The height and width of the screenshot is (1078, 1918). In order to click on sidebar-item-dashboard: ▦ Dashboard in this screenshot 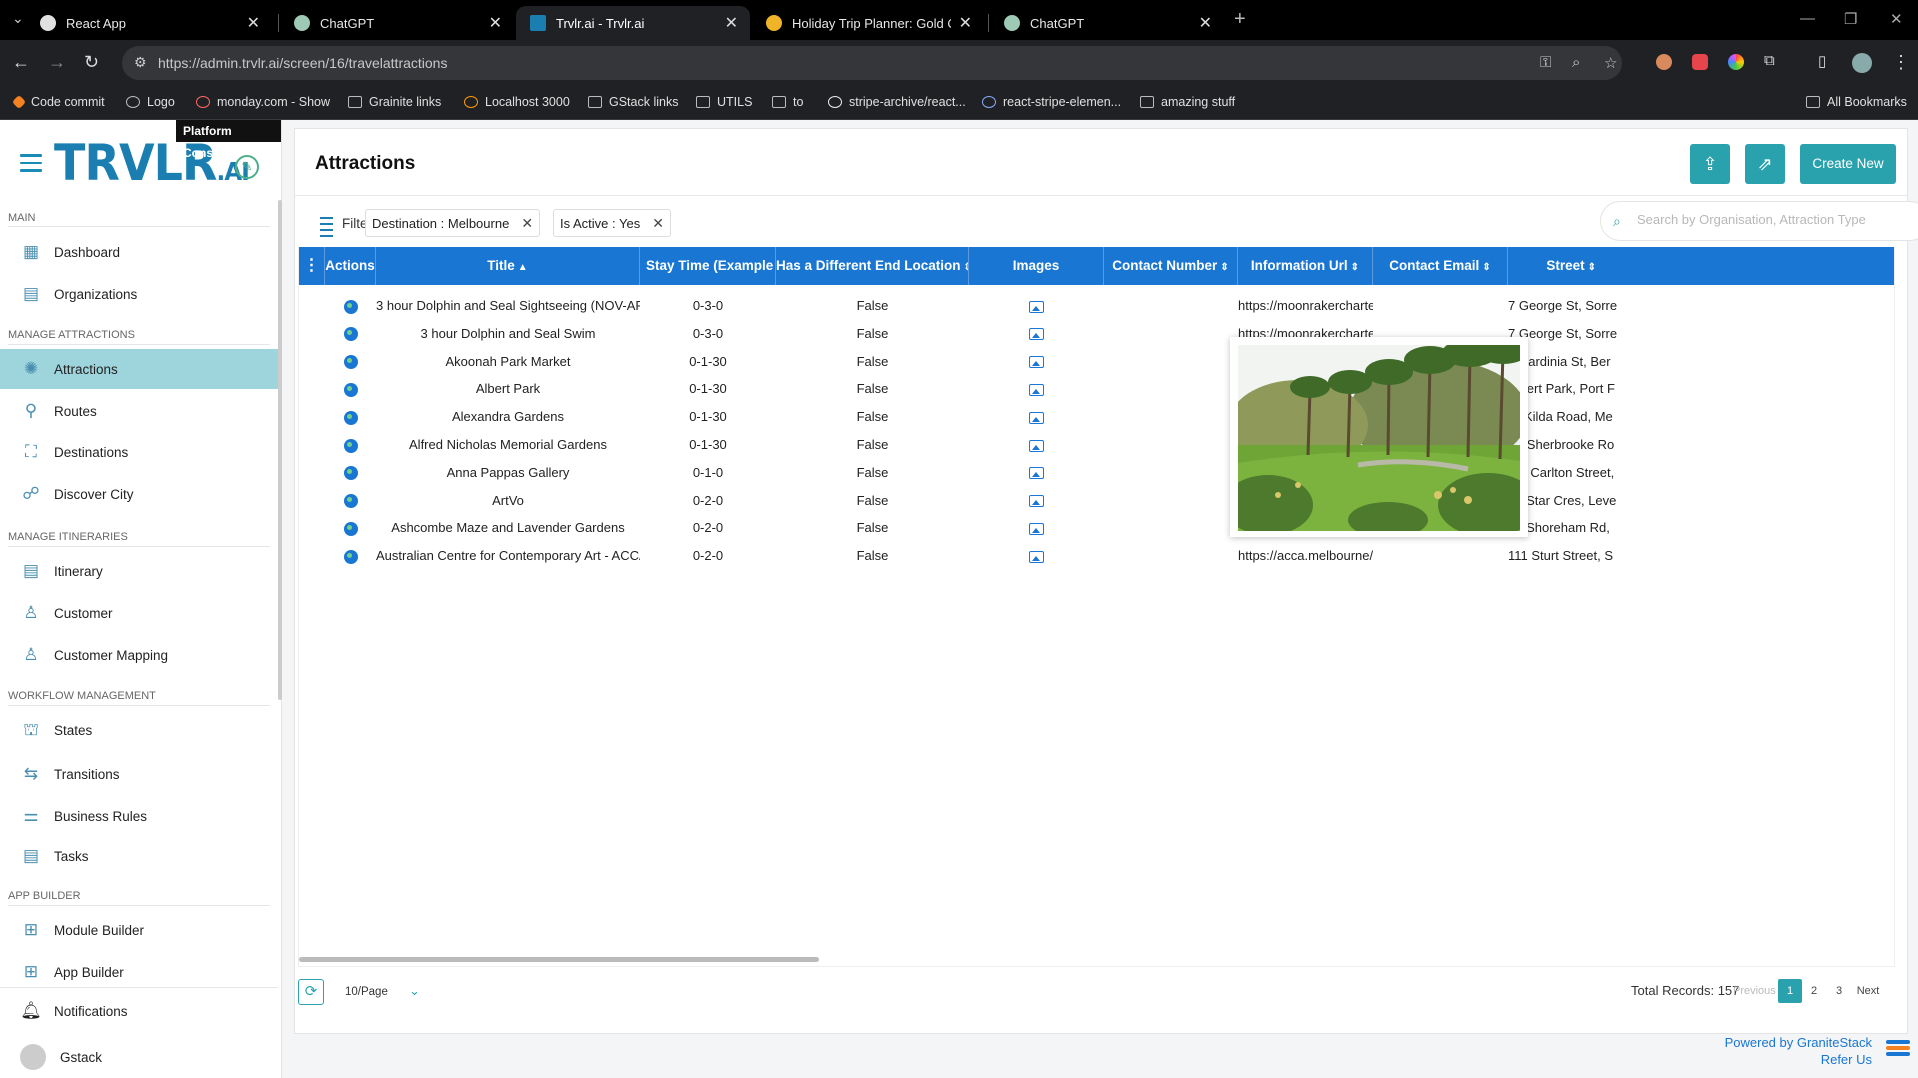, I will do `click(139, 252)`.